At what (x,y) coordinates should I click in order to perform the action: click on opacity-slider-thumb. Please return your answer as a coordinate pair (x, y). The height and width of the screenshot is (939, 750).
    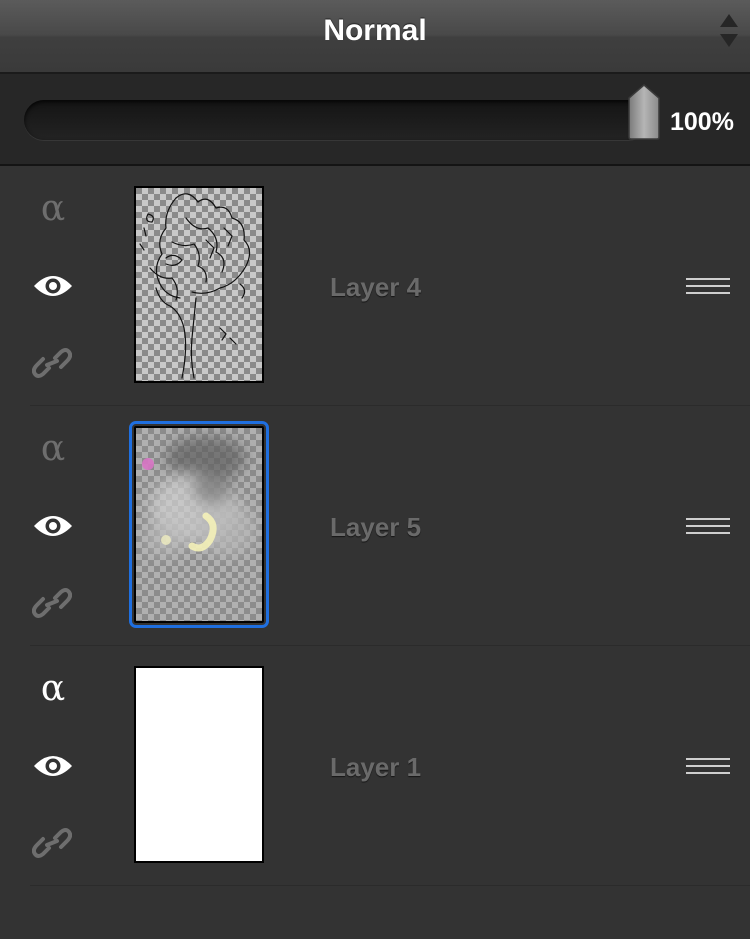
    Looking at the image, I should click on (644, 112).